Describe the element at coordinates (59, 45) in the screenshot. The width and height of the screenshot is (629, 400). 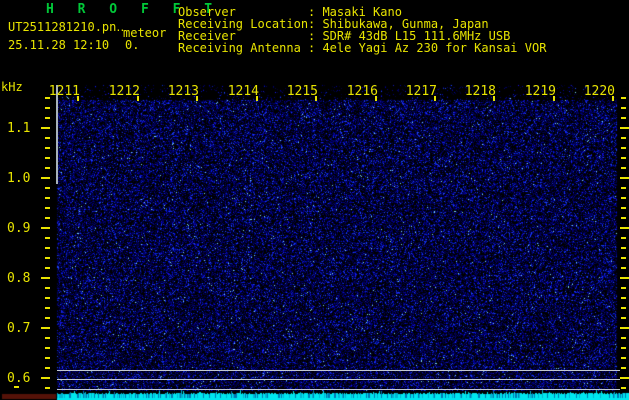
I see `datetime-label: 25.11.28 12:10` at that location.